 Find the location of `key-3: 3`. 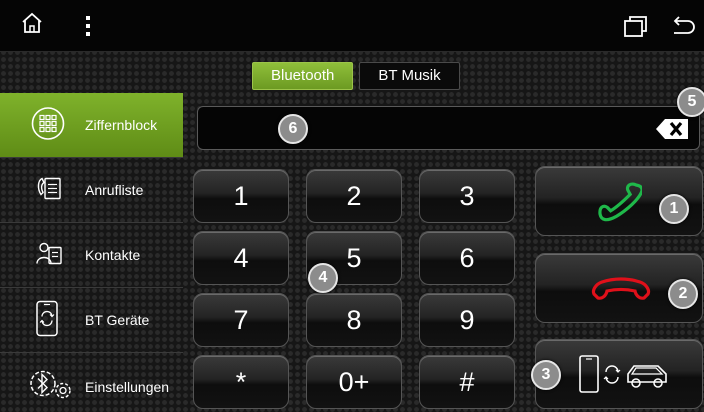

key-3: 3 is located at coordinates (467, 196).